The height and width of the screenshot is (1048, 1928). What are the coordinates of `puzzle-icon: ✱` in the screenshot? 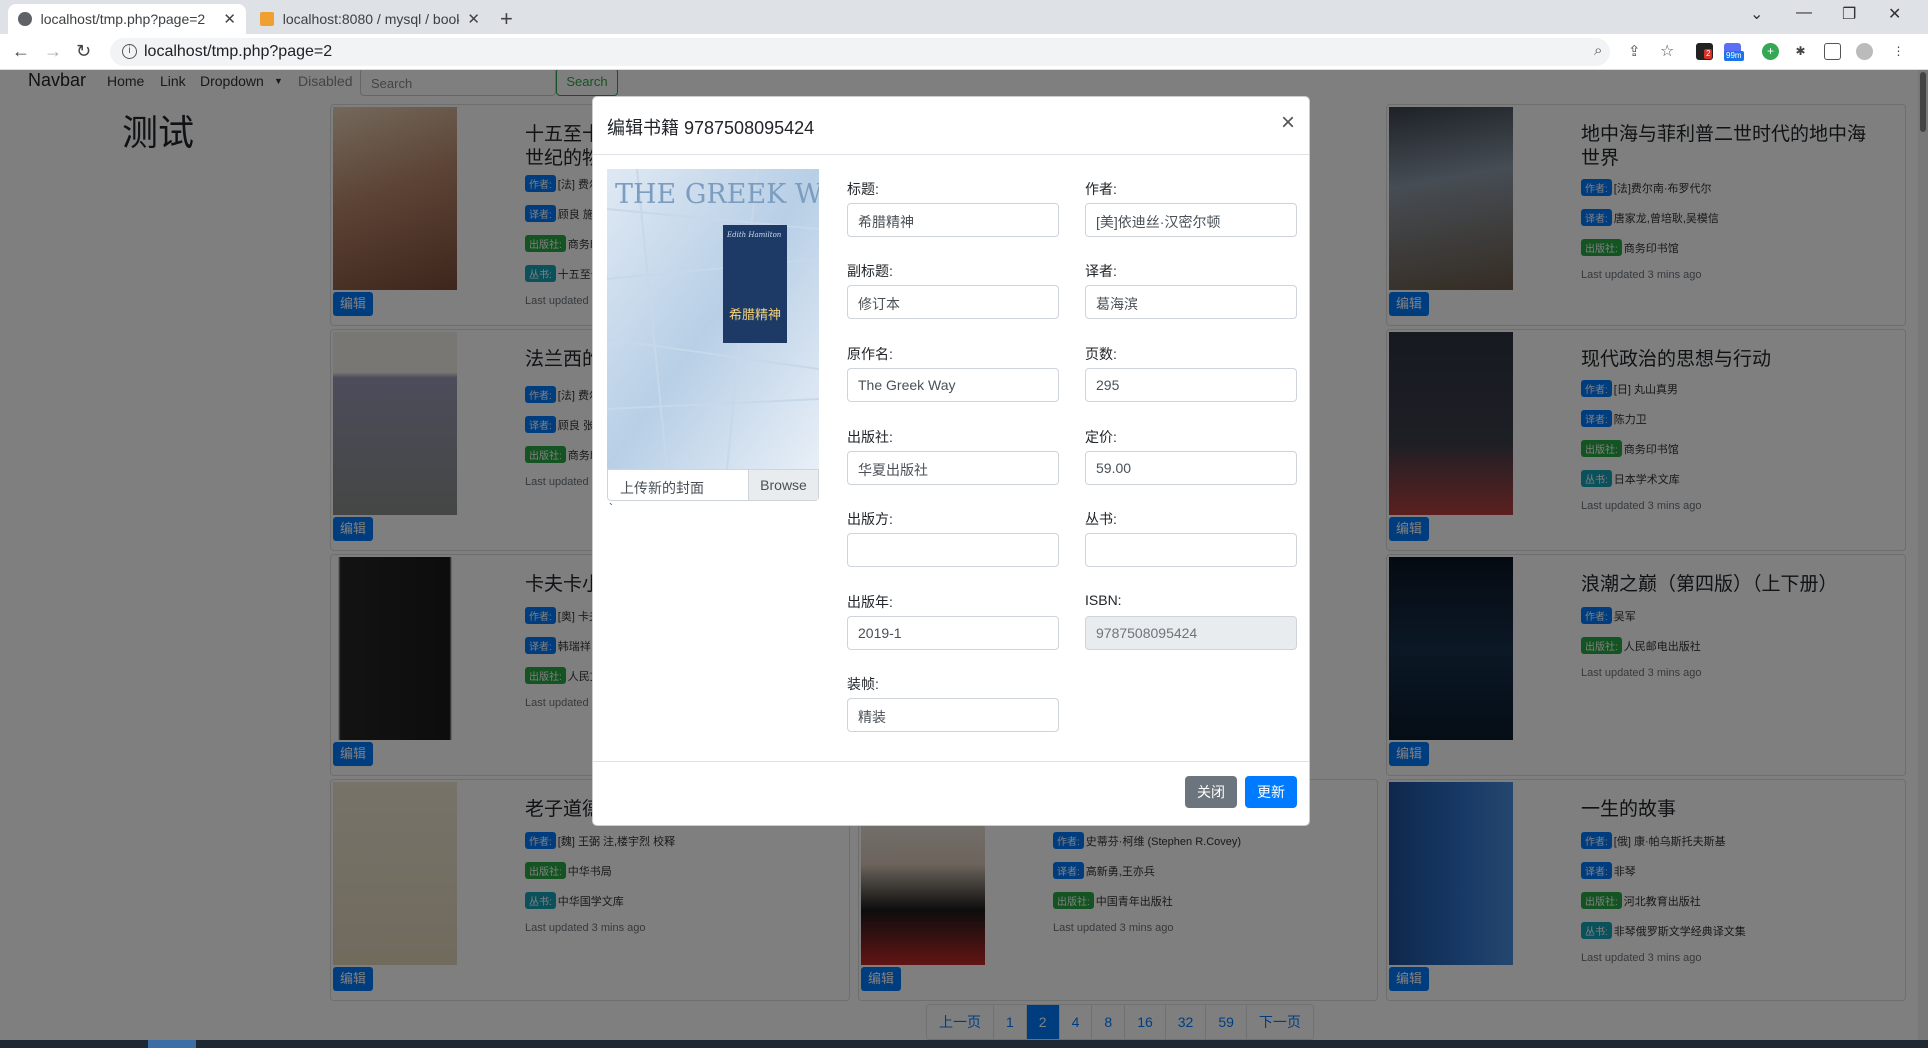 It's located at (1800, 51).